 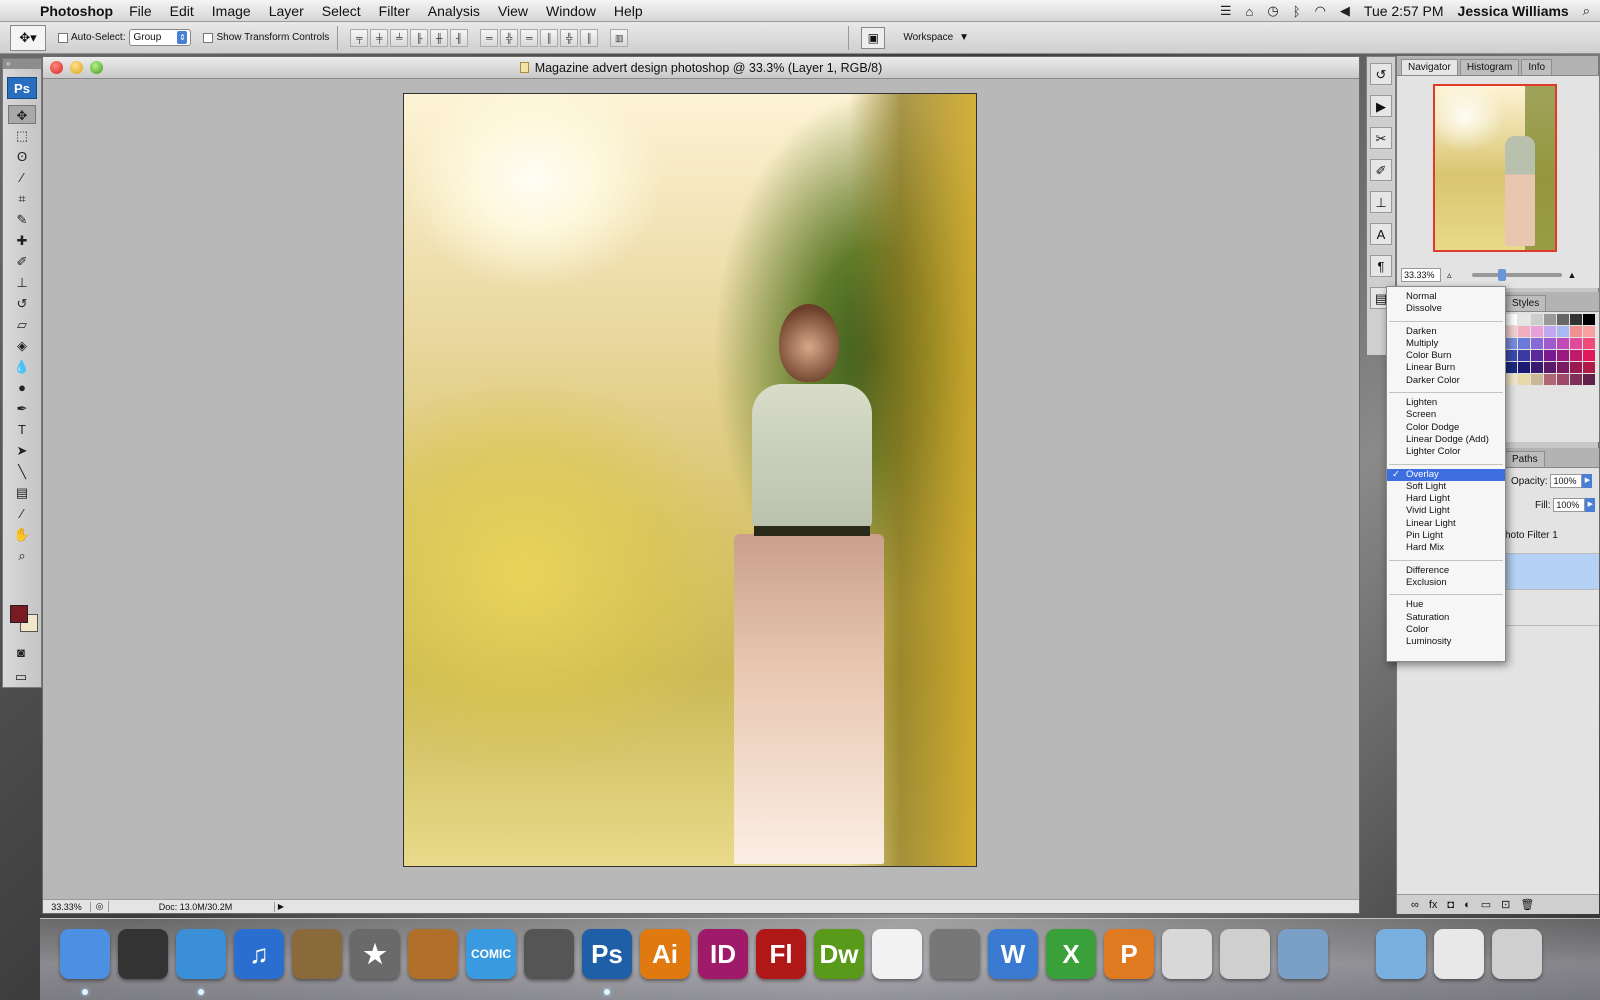 What do you see at coordinates (1489, 67) in the screenshot?
I see `tab-histogram: Histogram` at bounding box center [1489, 67].